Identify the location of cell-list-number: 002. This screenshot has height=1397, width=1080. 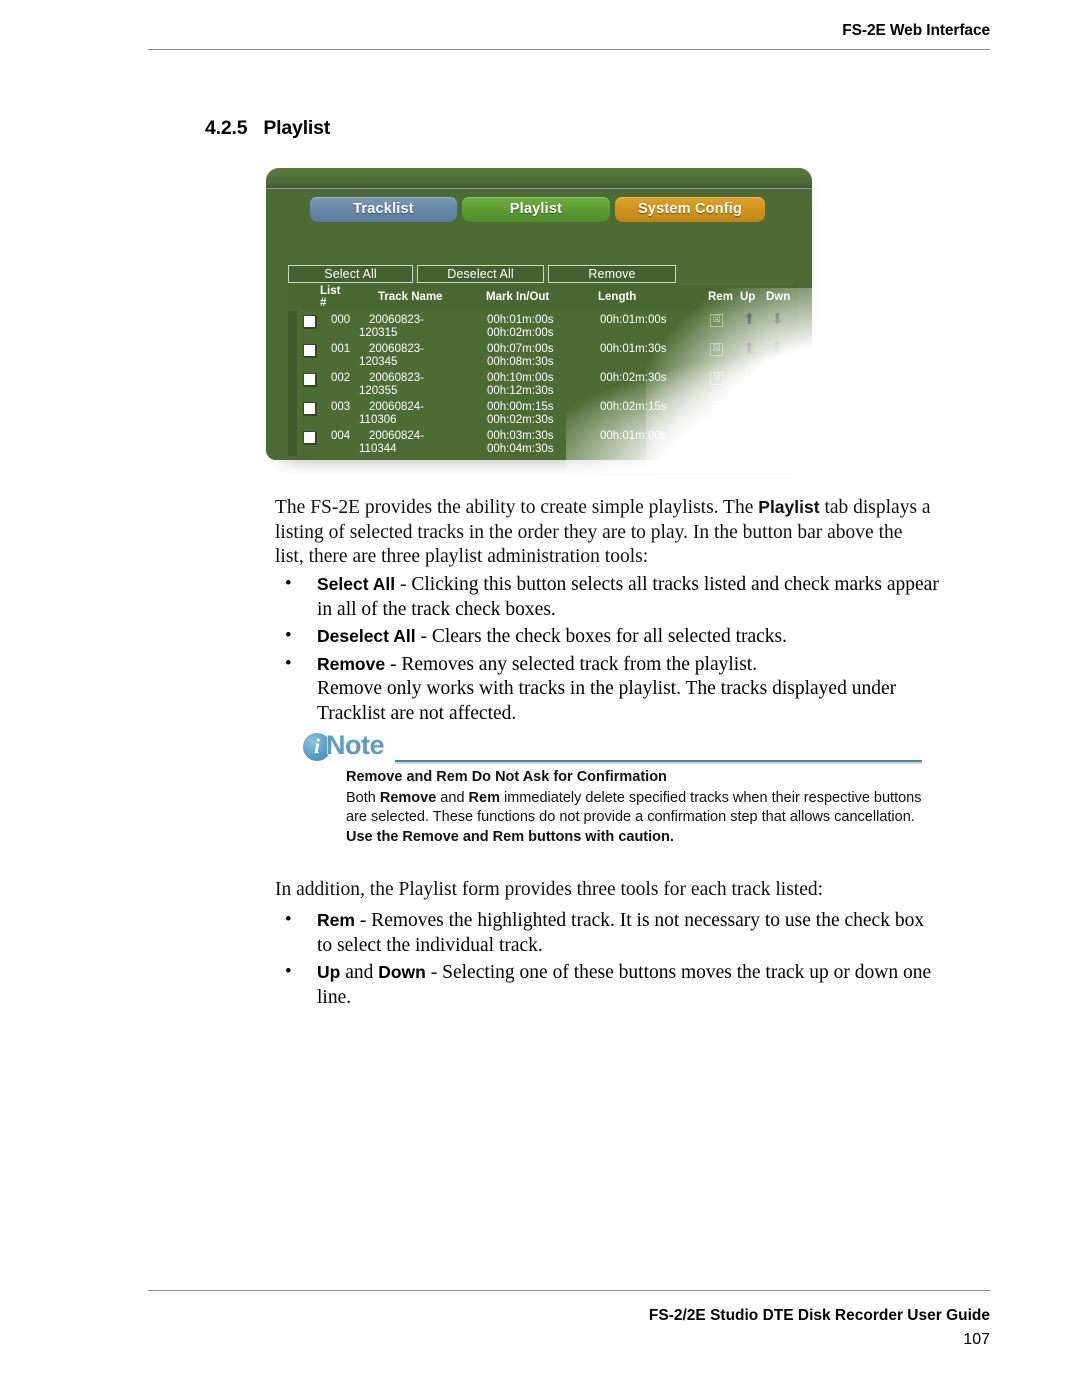
(341, 378).